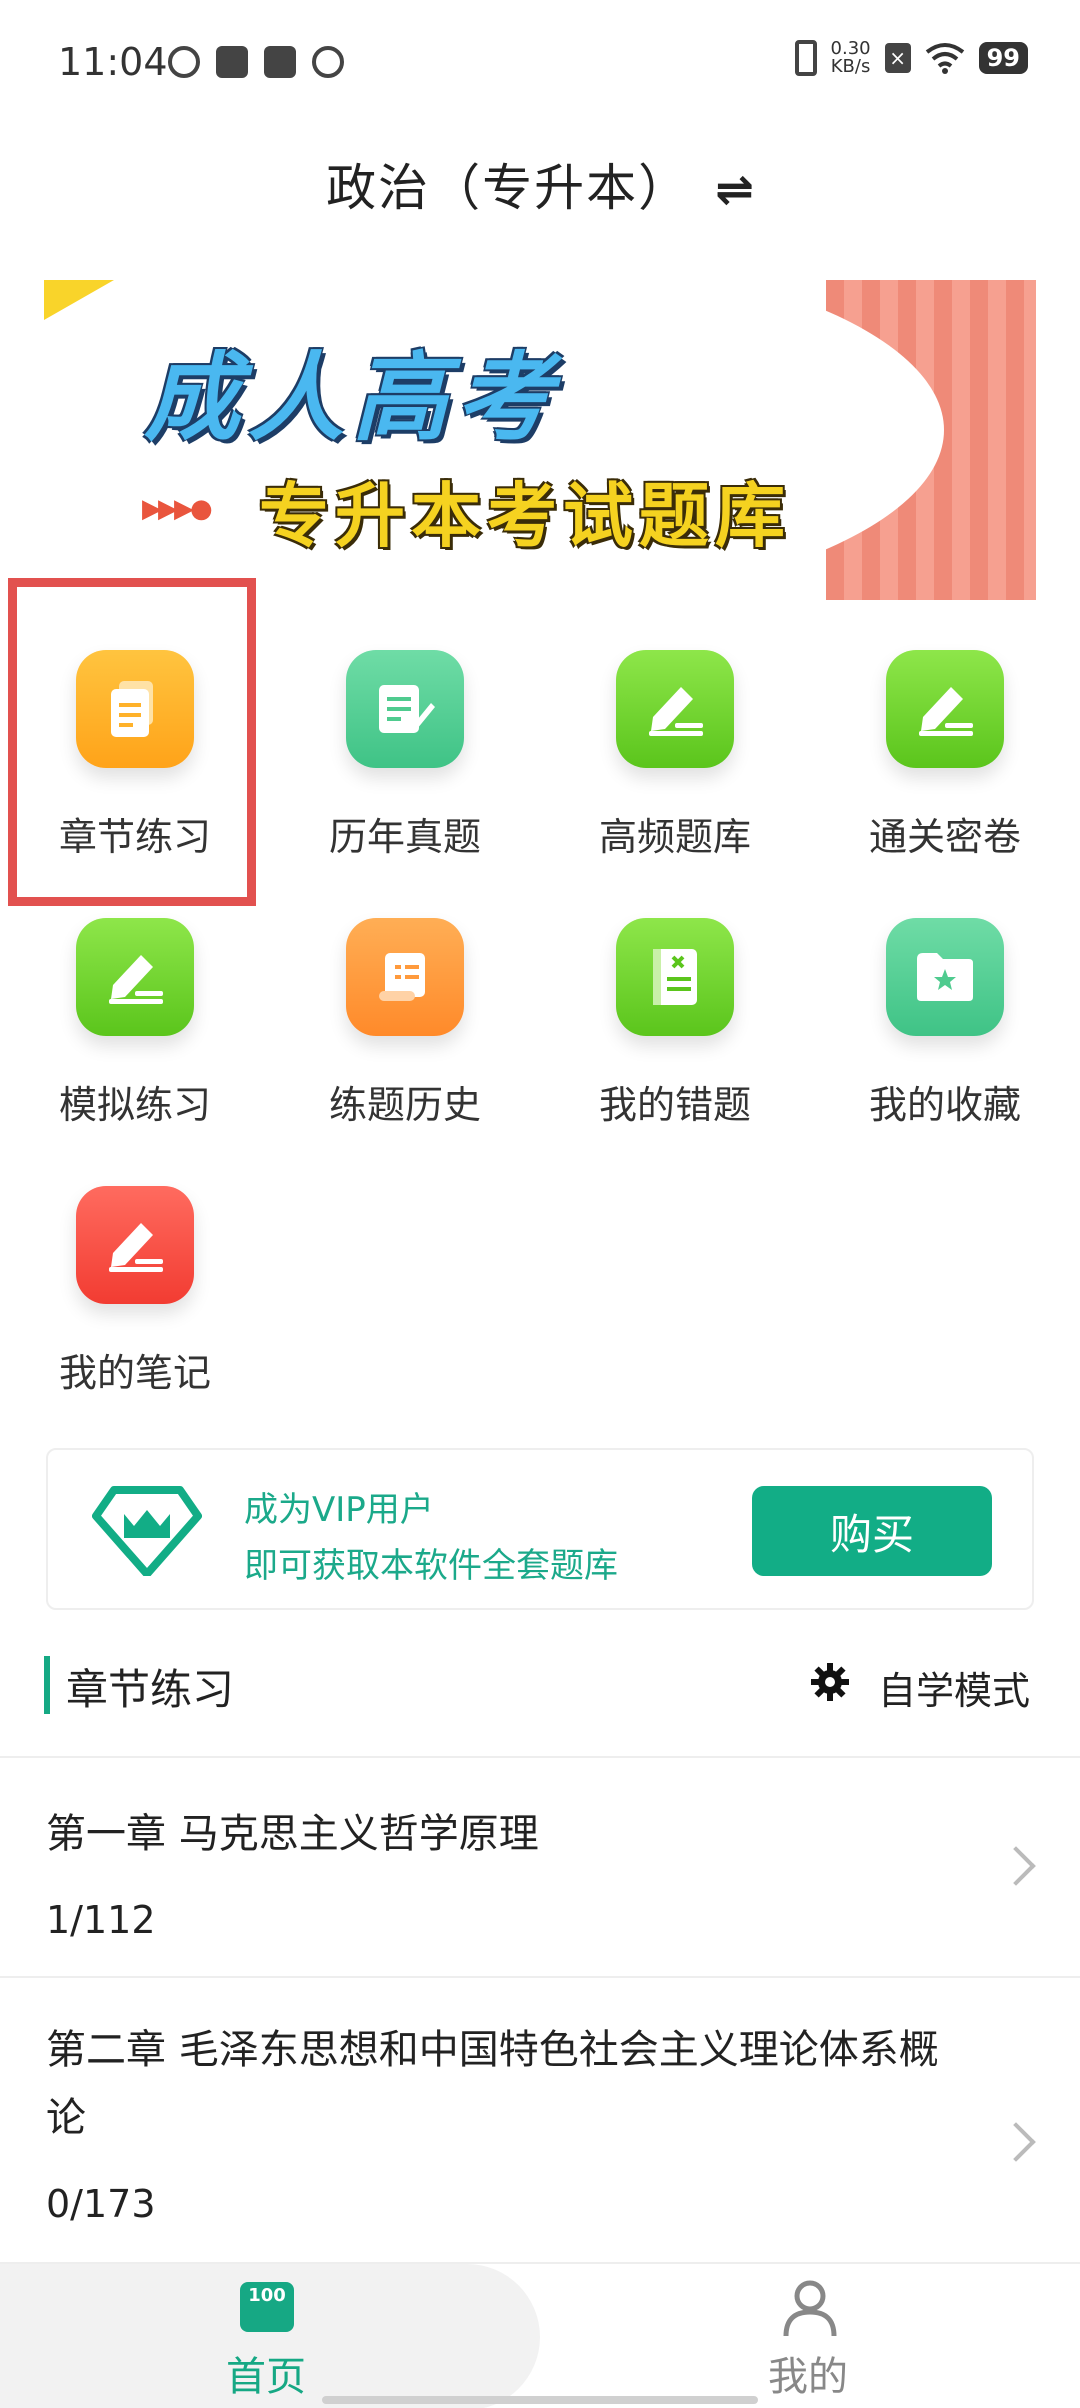  What do you see at coordinates (945, 977) in the screenshot?
I see `star-folder-icon` at bounding box center [945, 977].